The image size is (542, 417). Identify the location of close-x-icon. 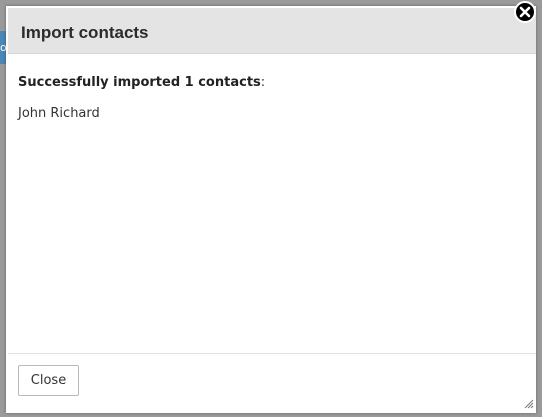
(525, 12).